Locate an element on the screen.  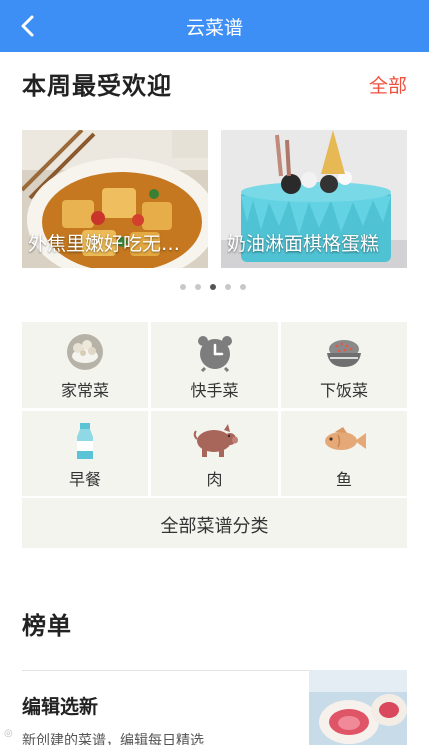
ranking-item-subtitle: 新创建的菜谱，编辑每日精选 is located at coordinates (113, 739).